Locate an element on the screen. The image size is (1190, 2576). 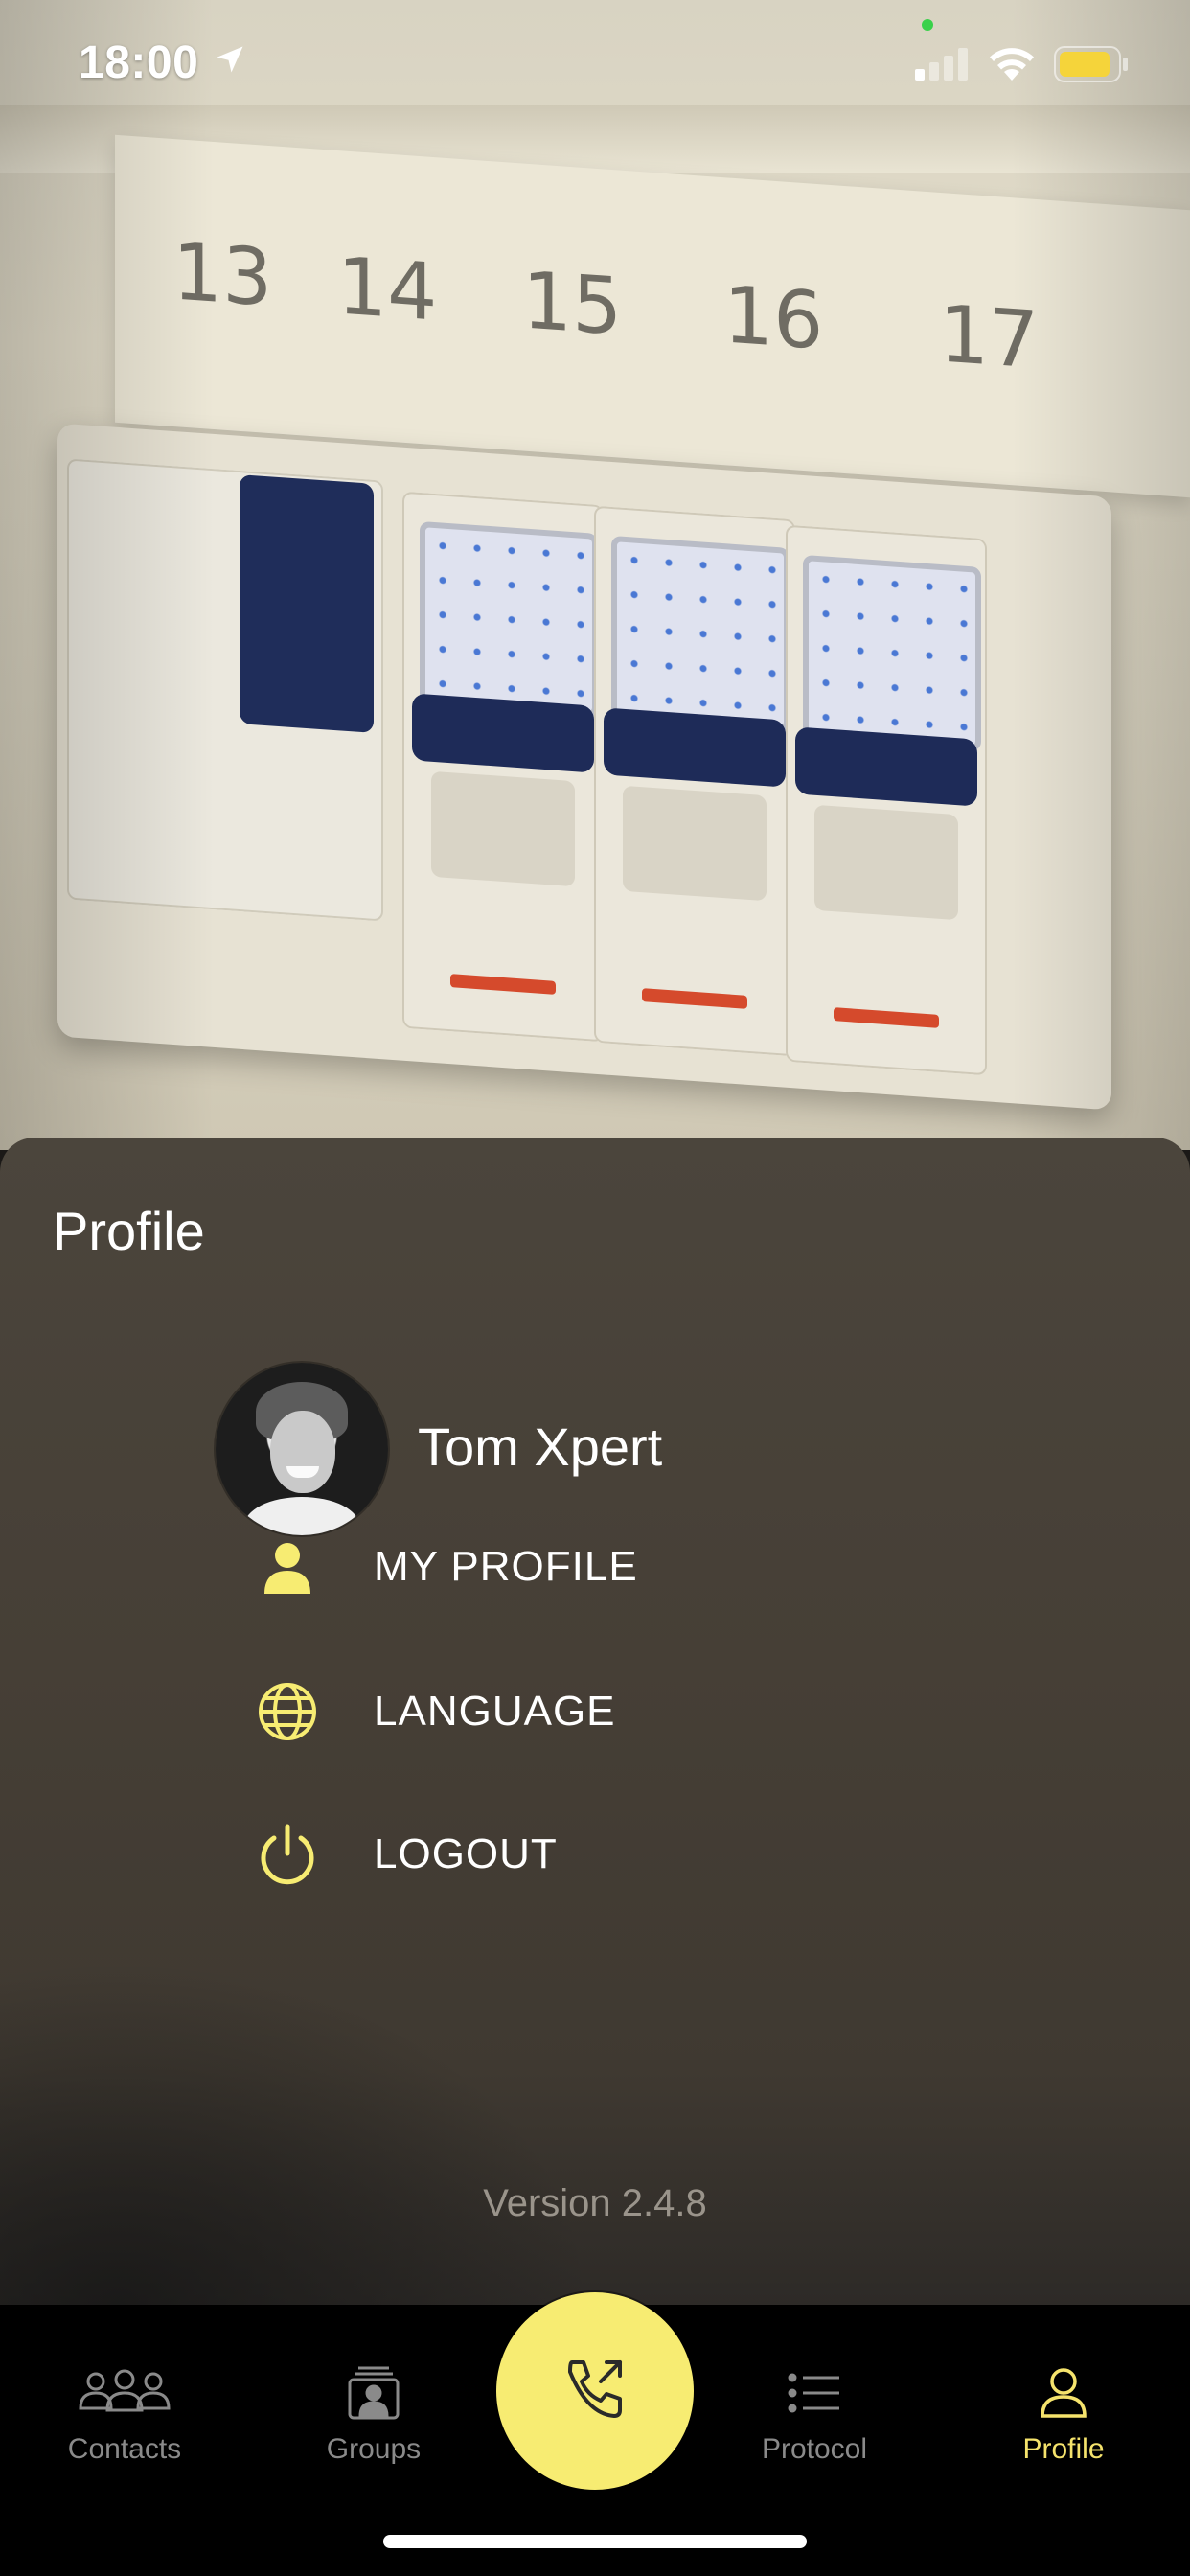
list-icon is located at coordinates (814, 2393).